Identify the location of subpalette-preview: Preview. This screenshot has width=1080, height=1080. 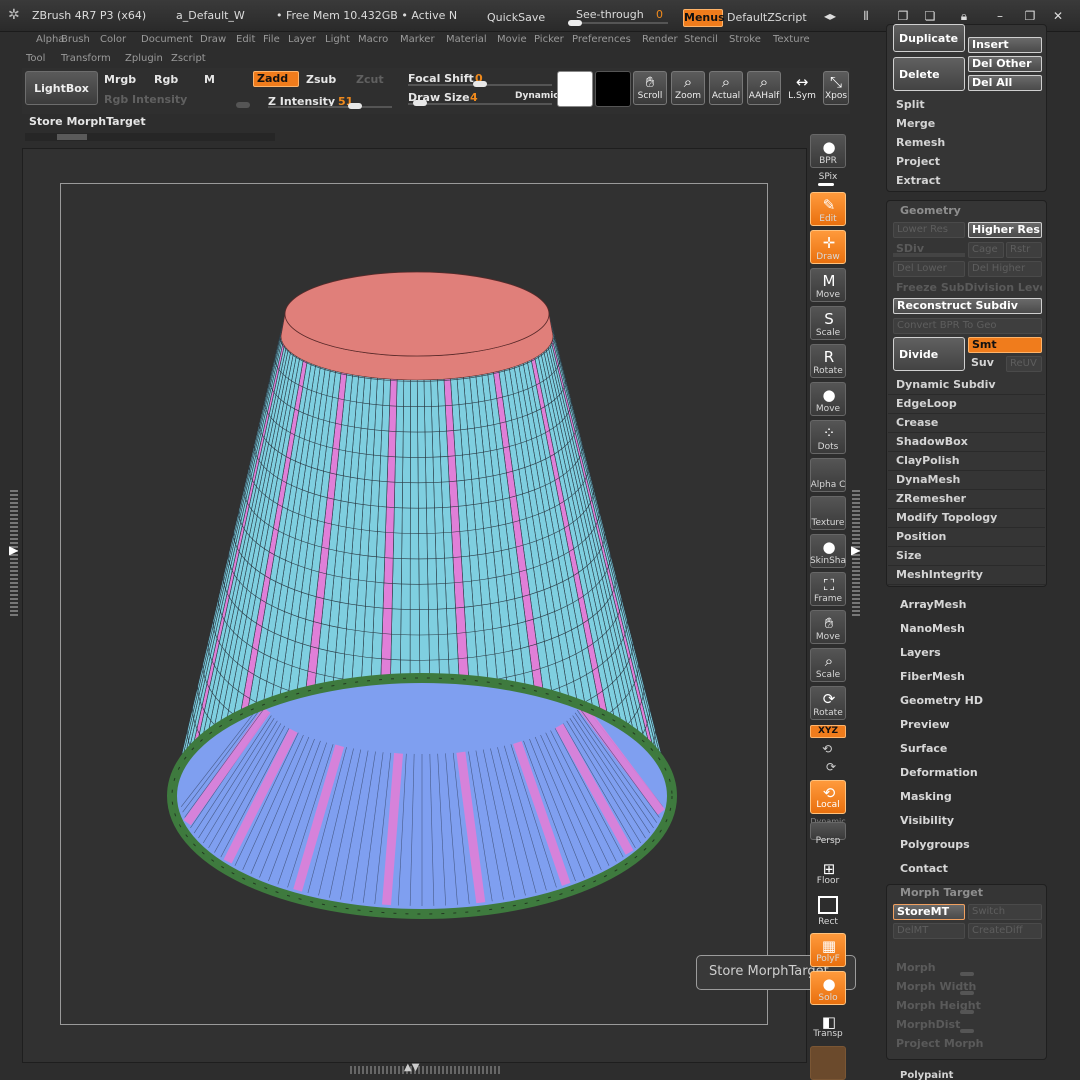
(925, 724).